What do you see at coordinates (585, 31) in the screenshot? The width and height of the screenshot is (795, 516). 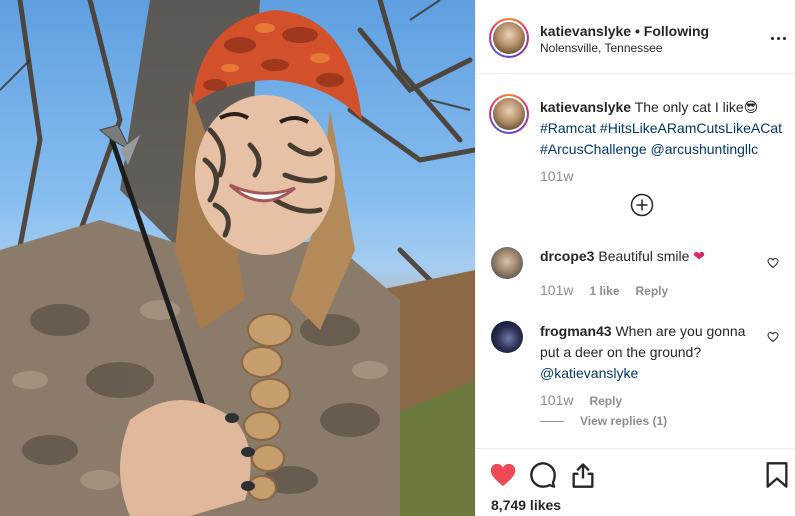 I see `author-username: katievanslyke` at bounding box center [585, 31].